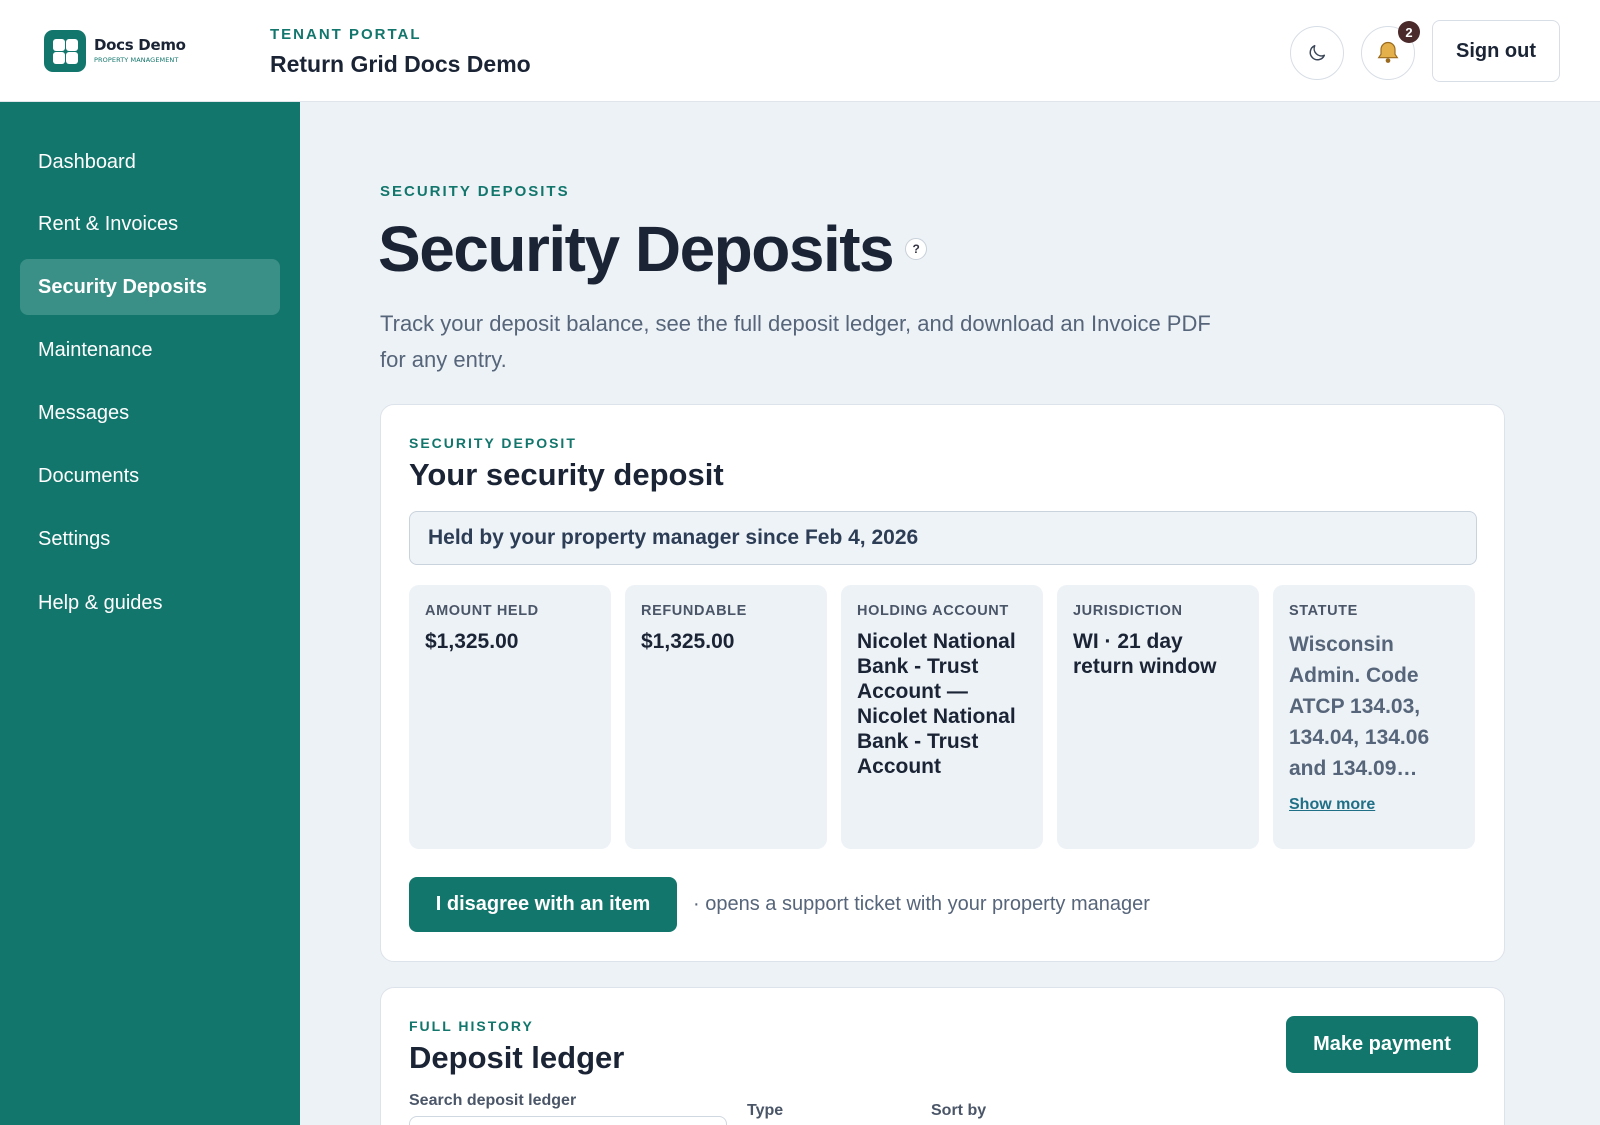 Image resolution: width=1600 pixels, height=1125 pixels. Describe the element at coordinates (636, 249) in the screenshot. I see `page-title: Security Deposits` at that location.